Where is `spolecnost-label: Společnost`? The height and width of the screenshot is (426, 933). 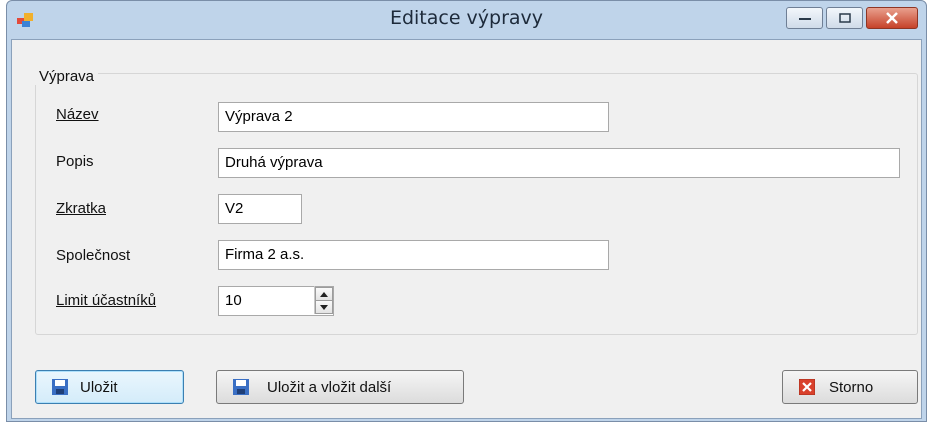
spolecnost-label: Společnost is located at coordinates (93, 255).